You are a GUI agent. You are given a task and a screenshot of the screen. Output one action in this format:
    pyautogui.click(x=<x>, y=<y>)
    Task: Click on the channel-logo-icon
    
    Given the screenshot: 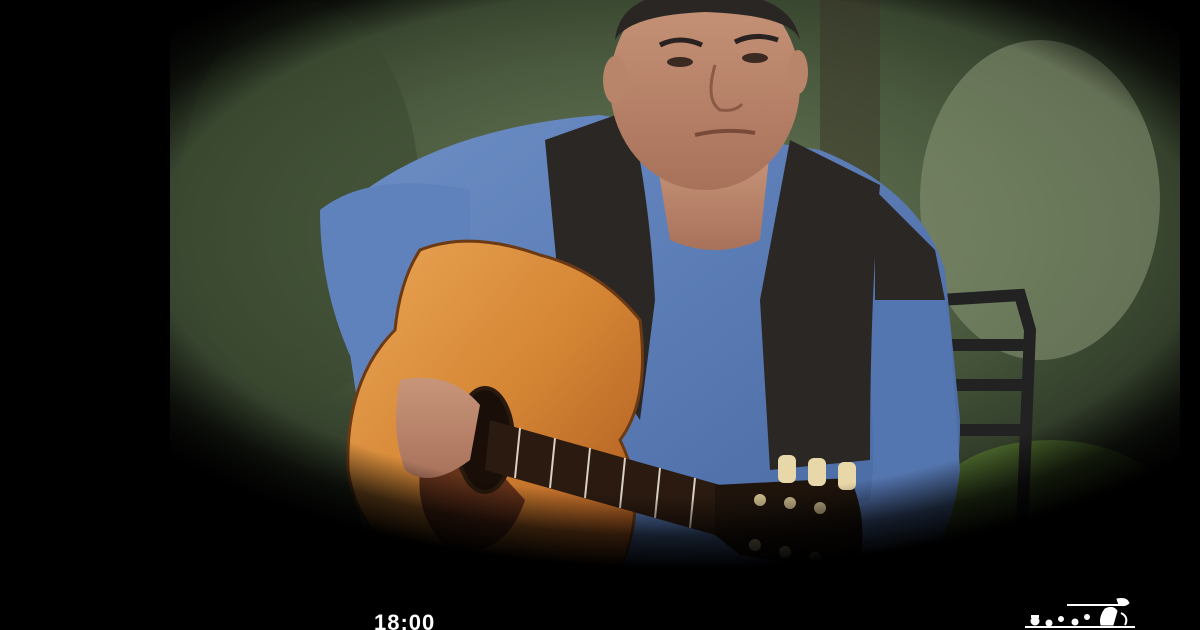 What is the action you would take?
    pyautogui.click(x=1080, y=613)
    